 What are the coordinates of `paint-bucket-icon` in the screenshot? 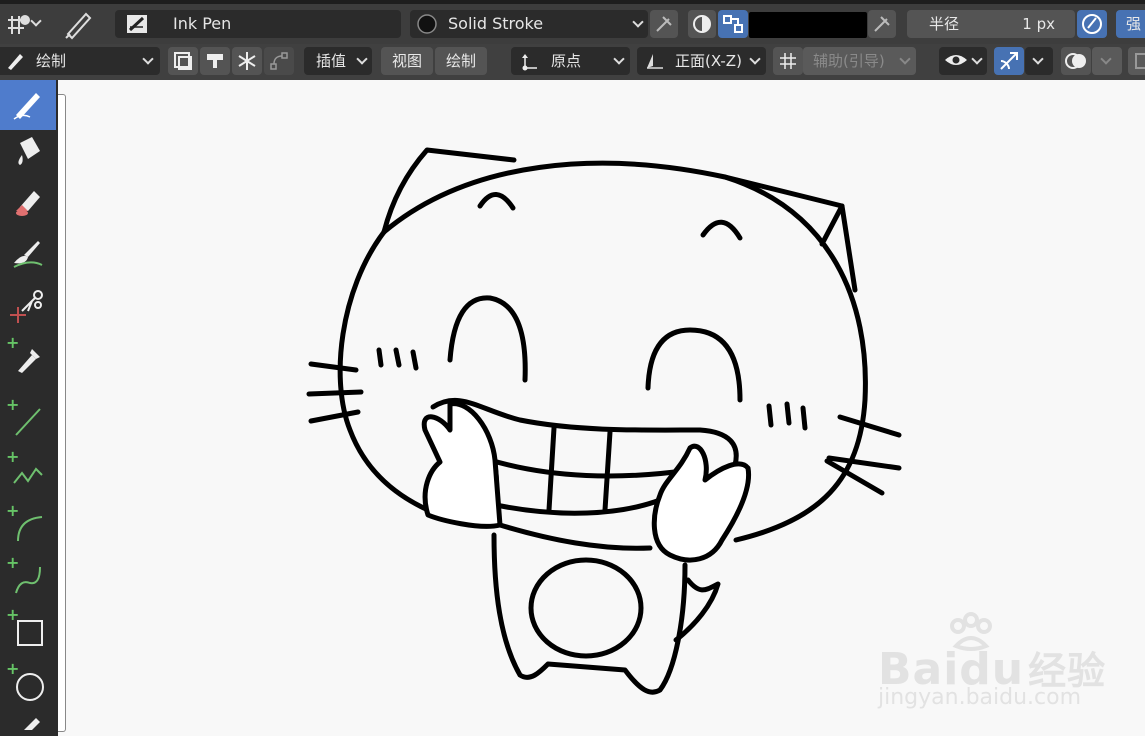 It's located at (29, 151).